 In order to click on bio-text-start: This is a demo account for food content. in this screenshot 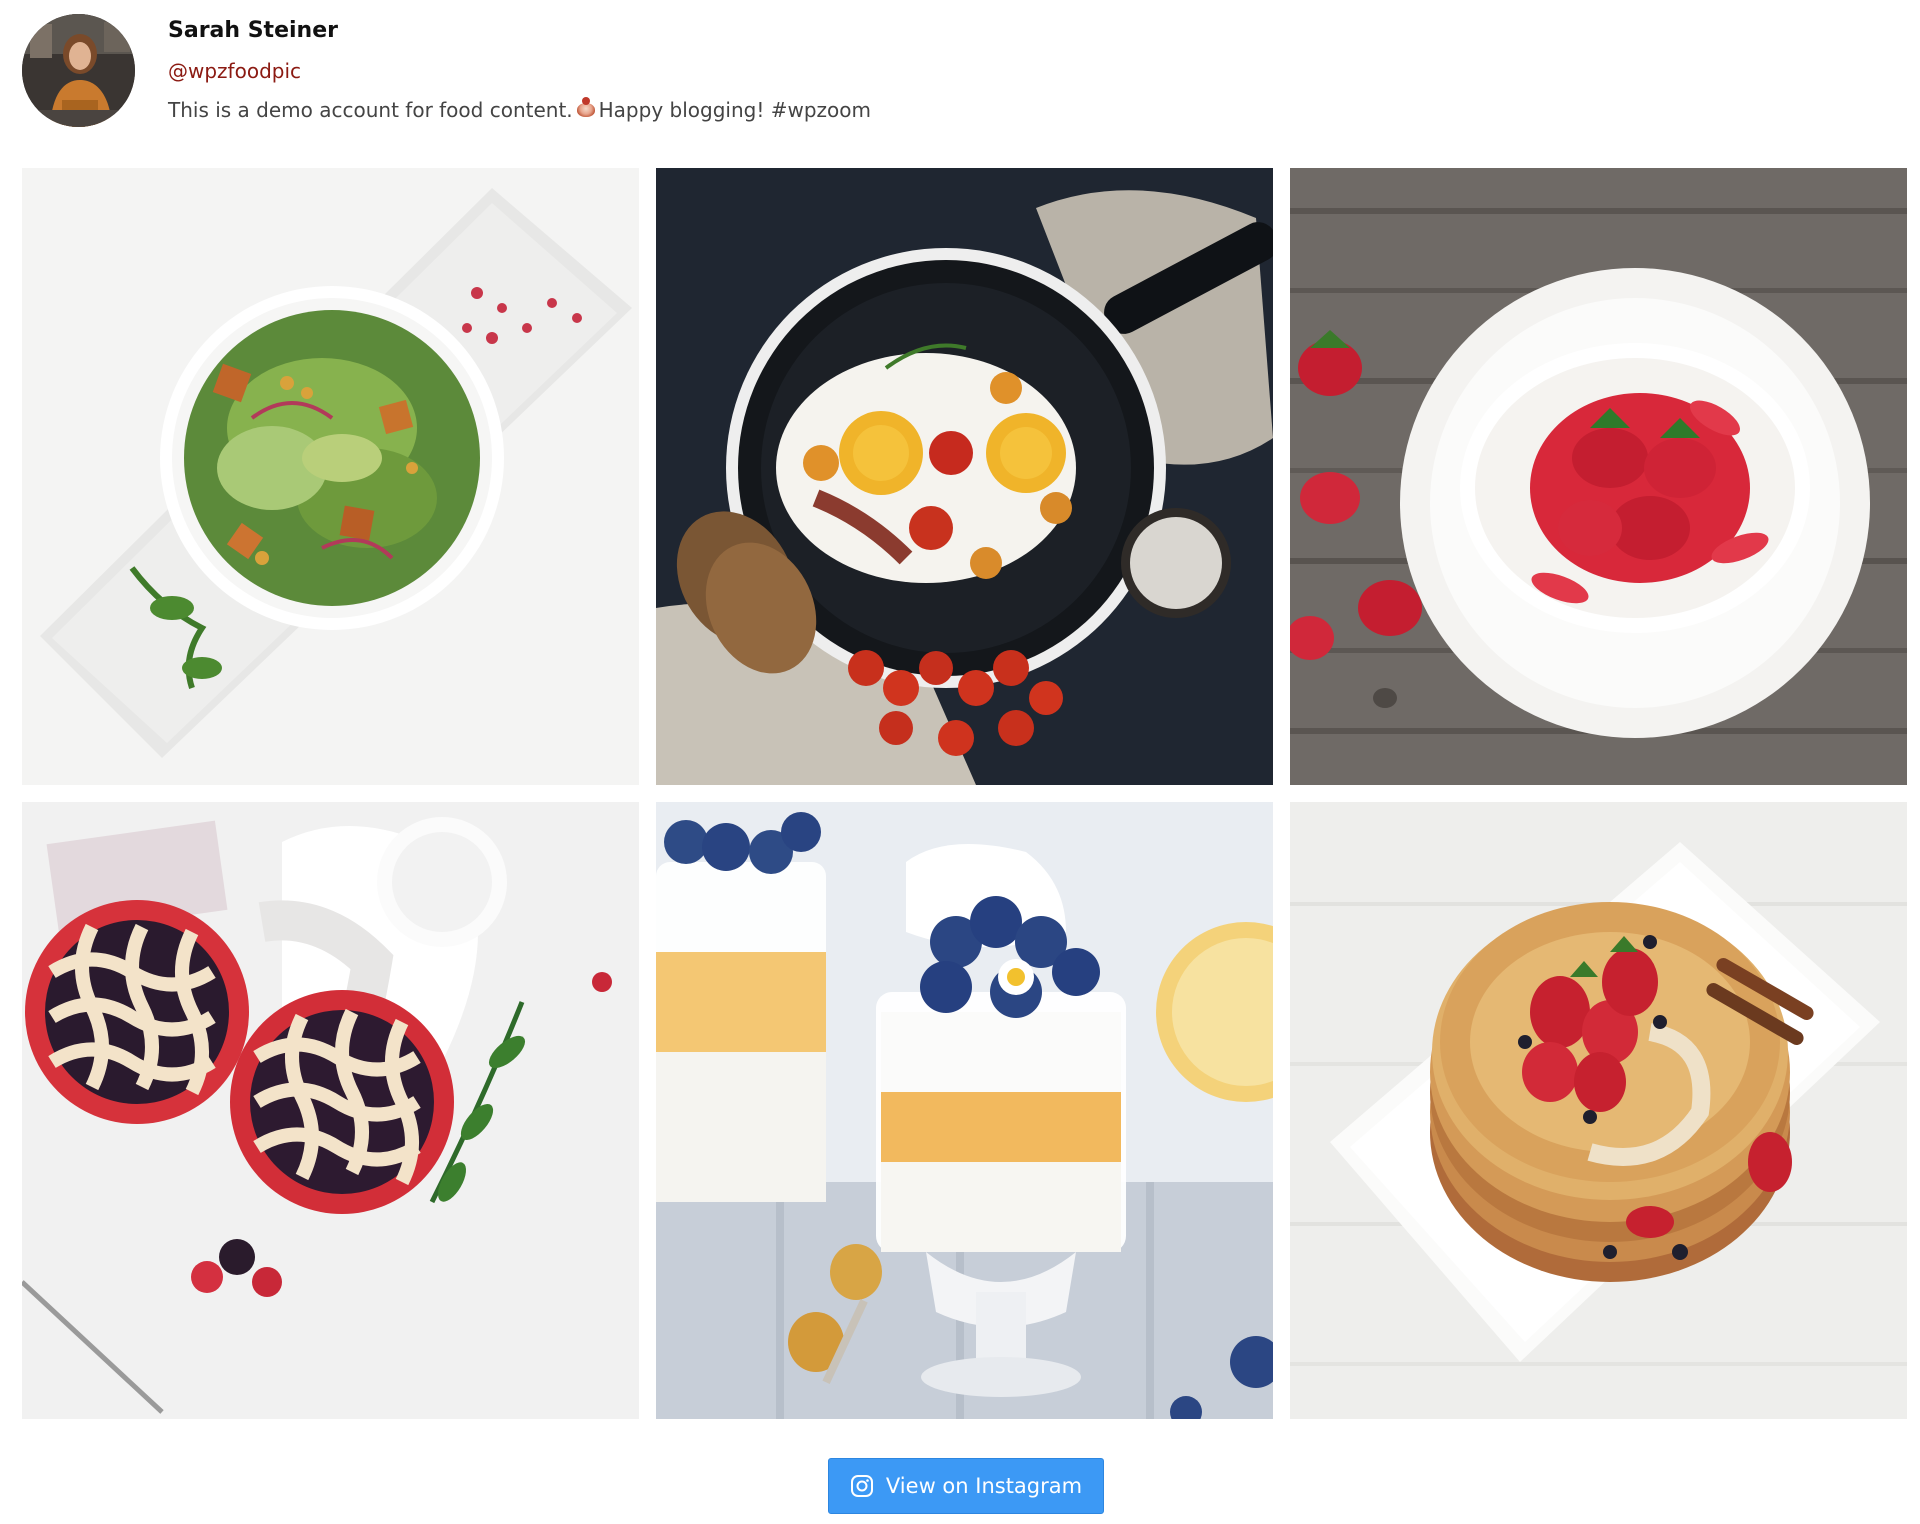, I will do `click(370, 110)`.